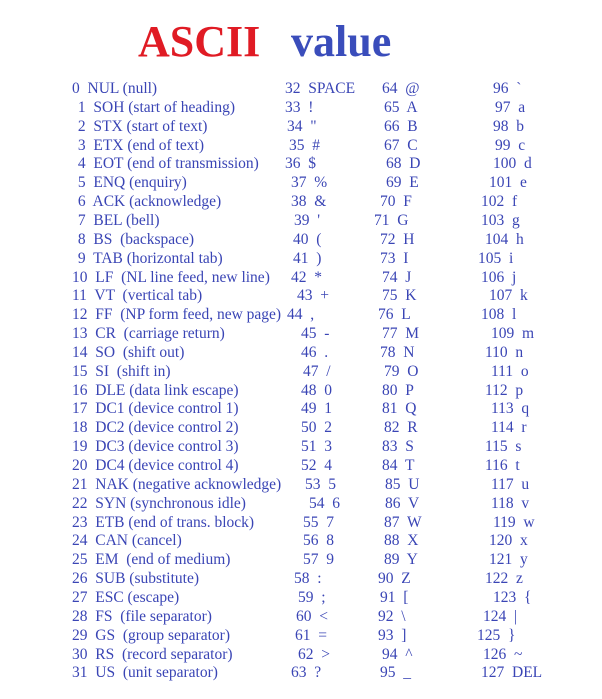 Image resolution: width=602 pixels, height=699 pixels. I want to click on ascii-entry: 65 A, so click(401, 107).